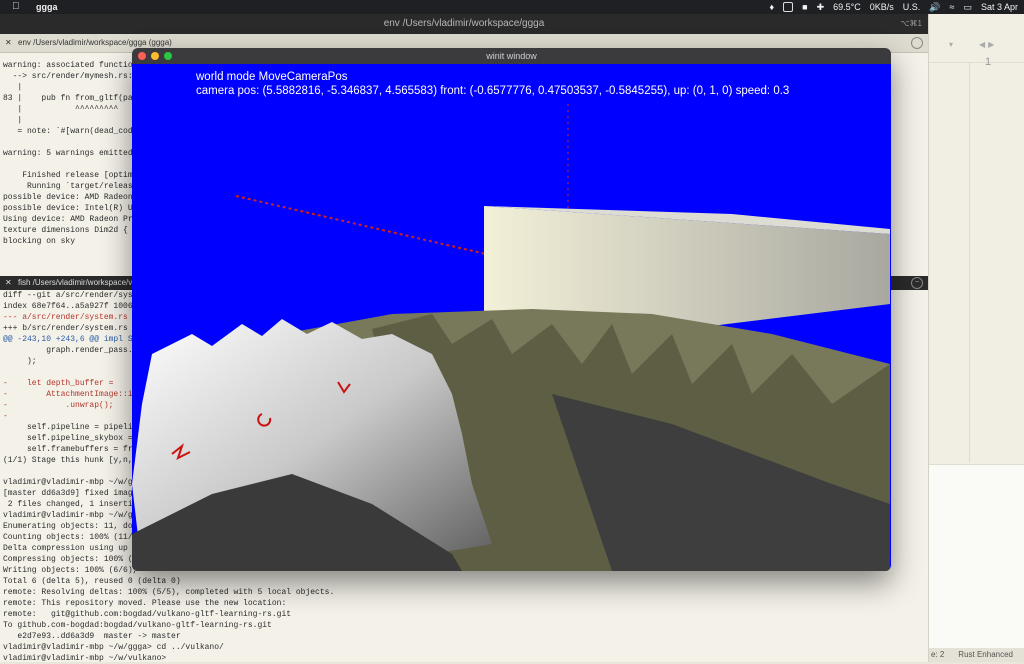 The height and width of the screenshot is (664, 1024). I want to click on terminal-line: graph.render_pass.cl, so click(73, 350).